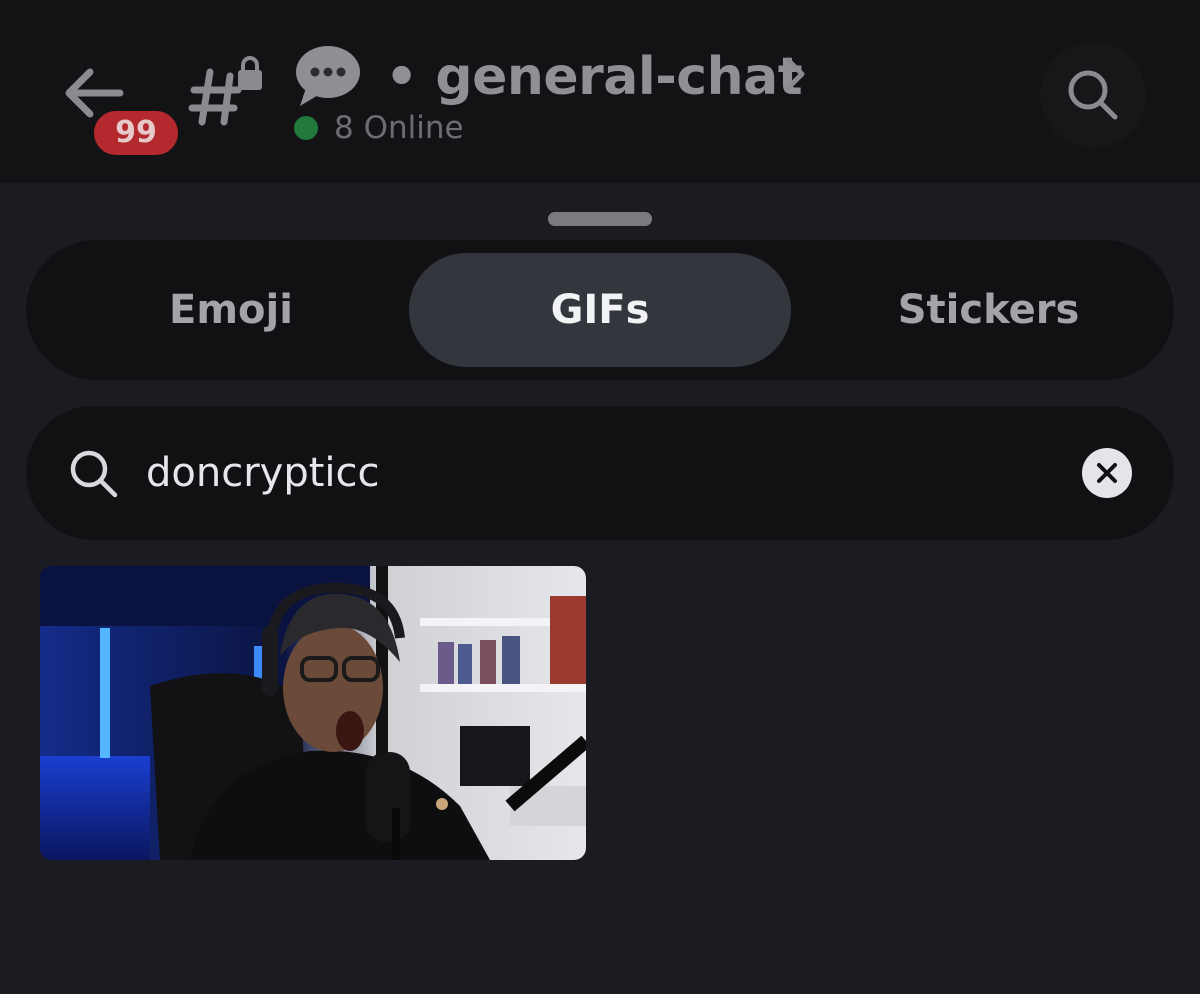 The image size is (1200, 994). Describe the element at coordinates (619, 77) in the screenshot. I see `channel-name: general-chat` at that location.